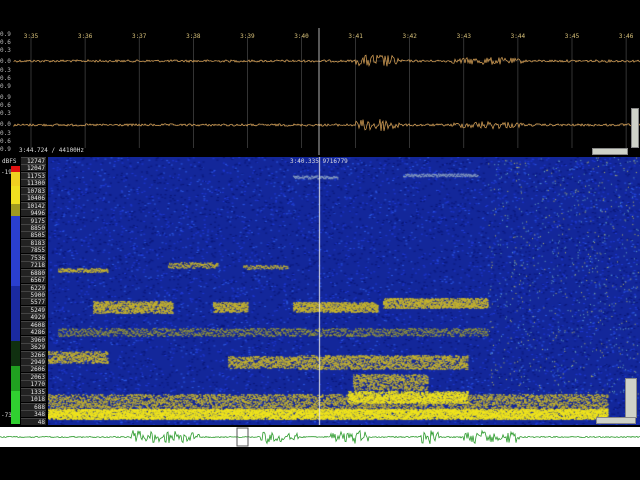 The image size is (640, 480). Describe the element at coordinates (33, 384) in the screenshot. I see `frequency-tick-label: 1770` at that location.